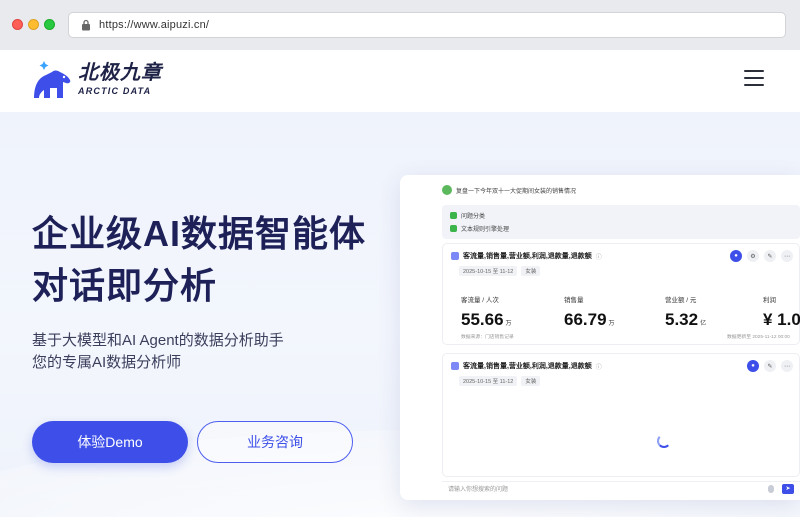 This screenshot has width=800, height=517. I want to click on address-bar: https://www.aipuzi.cn/, so click(427, 25).